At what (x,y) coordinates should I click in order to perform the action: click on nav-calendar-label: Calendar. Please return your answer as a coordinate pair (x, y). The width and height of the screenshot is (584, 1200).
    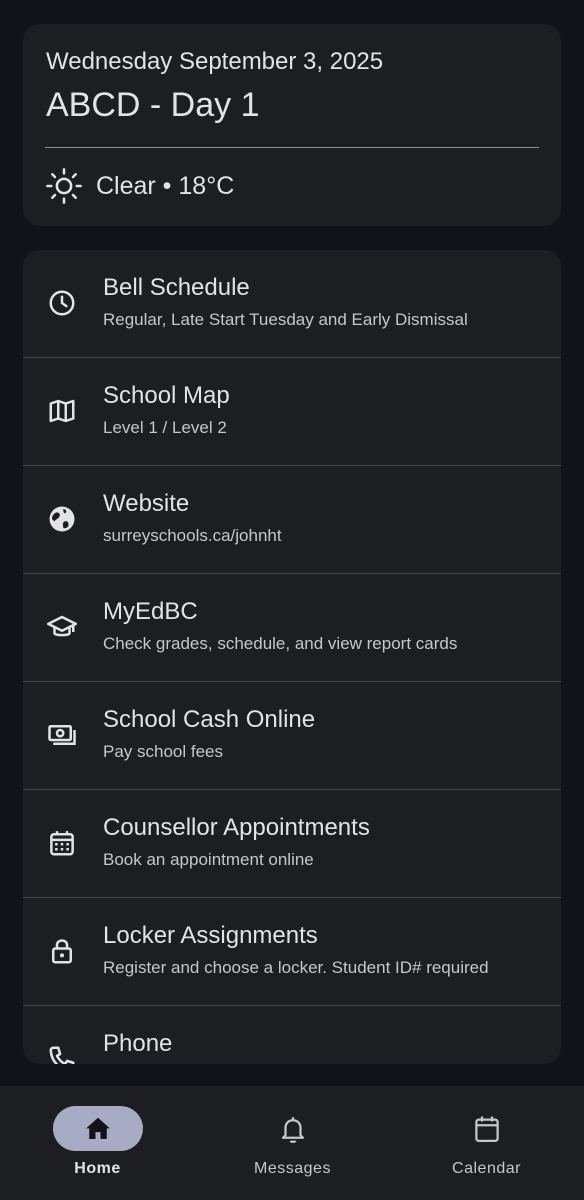
    Looking at the image, I should click on (486, 1168).